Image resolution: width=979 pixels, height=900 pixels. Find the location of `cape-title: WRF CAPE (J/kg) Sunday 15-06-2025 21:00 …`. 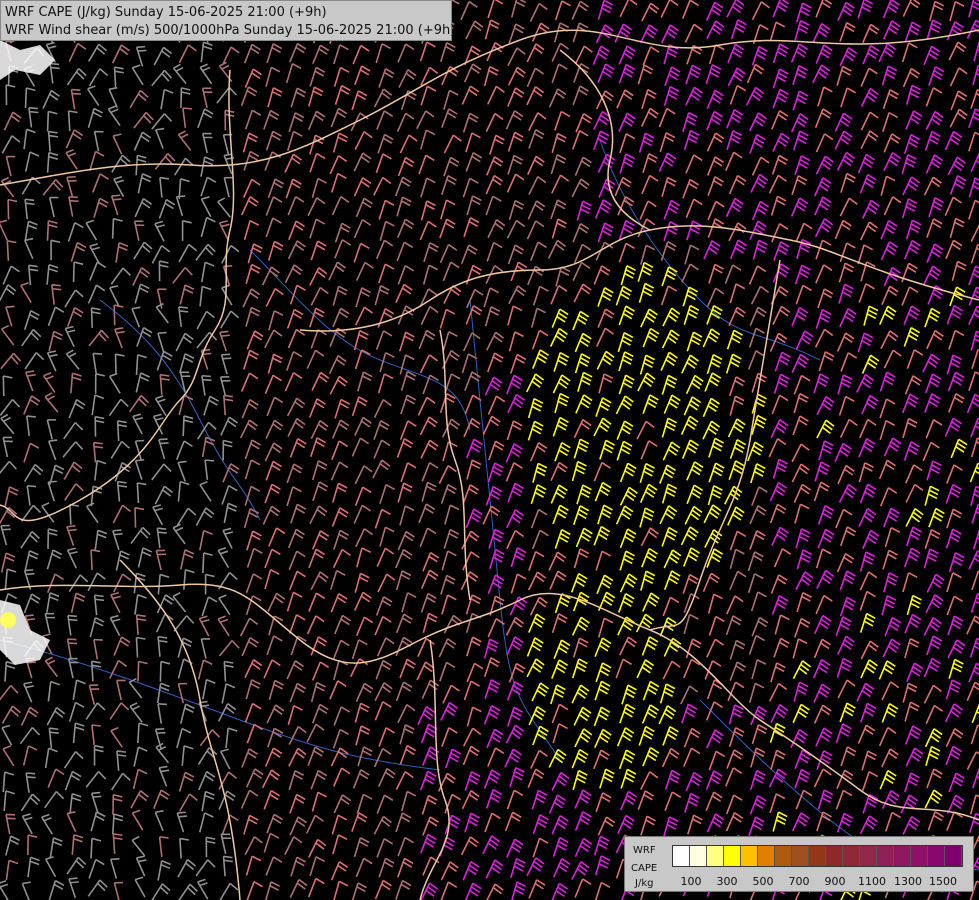

cape-title: WRF CAPE (J/kg) Sunday 15-06-2025 21:00 … is located at coordinates (166, 12).